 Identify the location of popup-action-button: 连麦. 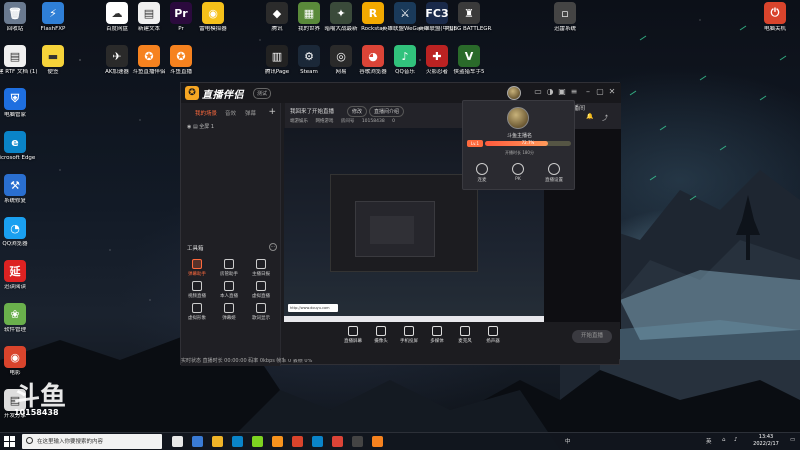
(482, 173).